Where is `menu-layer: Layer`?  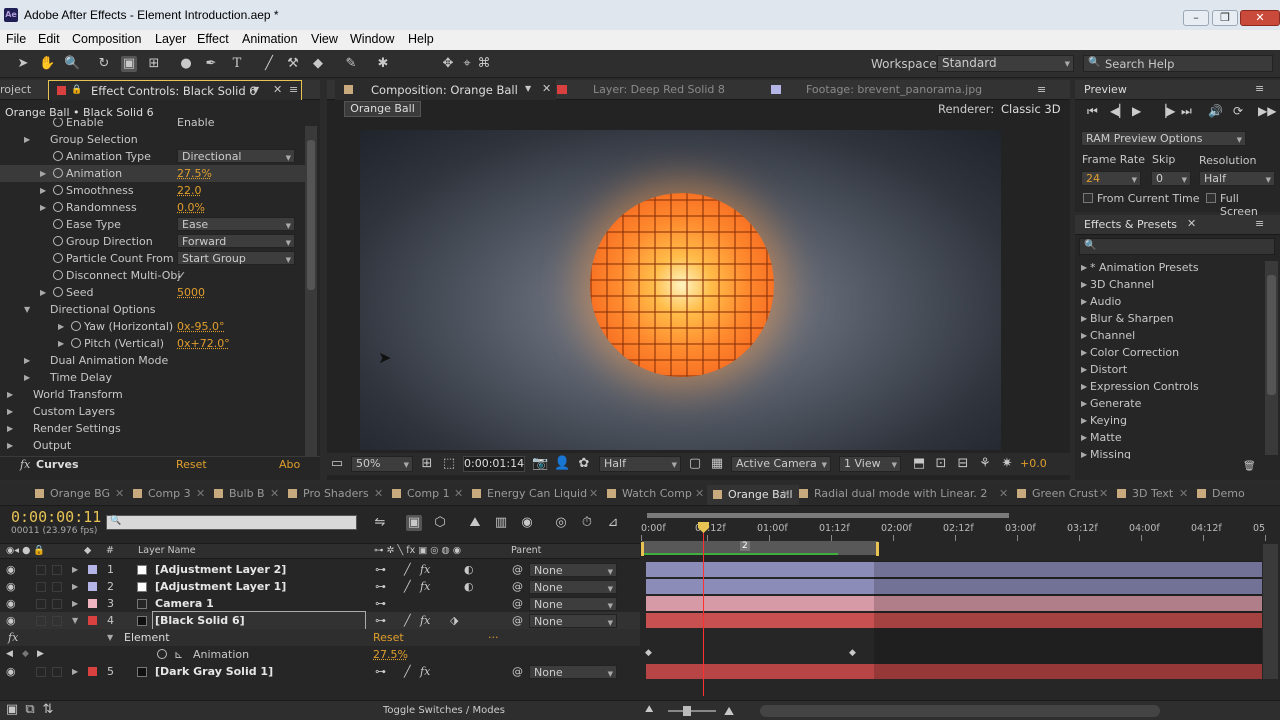 menu-layer: Layer is located at coordinates (170, 39).